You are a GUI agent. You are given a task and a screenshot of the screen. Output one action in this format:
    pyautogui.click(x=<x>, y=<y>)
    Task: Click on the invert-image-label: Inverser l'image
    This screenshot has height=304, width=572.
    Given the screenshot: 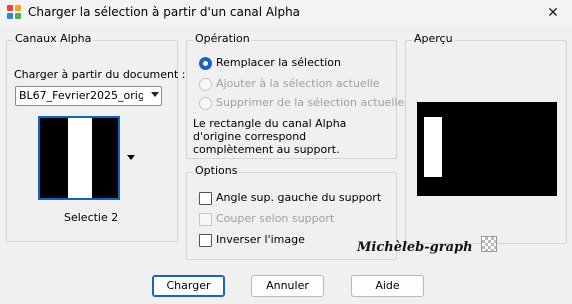 What is the action you would take?
    pyautogui.click(x=260, y=239)
    